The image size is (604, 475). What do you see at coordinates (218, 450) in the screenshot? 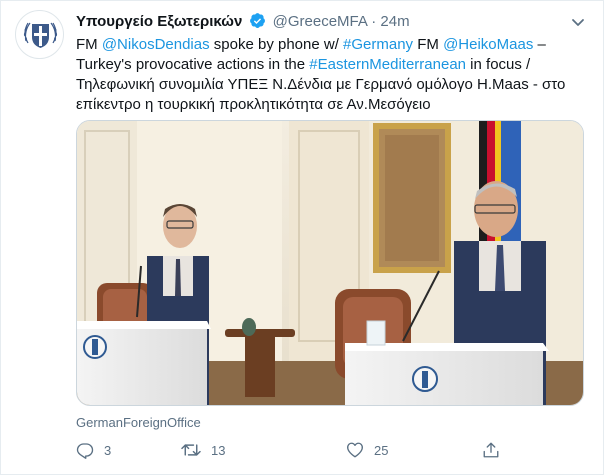
I see `retweet-count: 13` at bounding box center [218, 450].